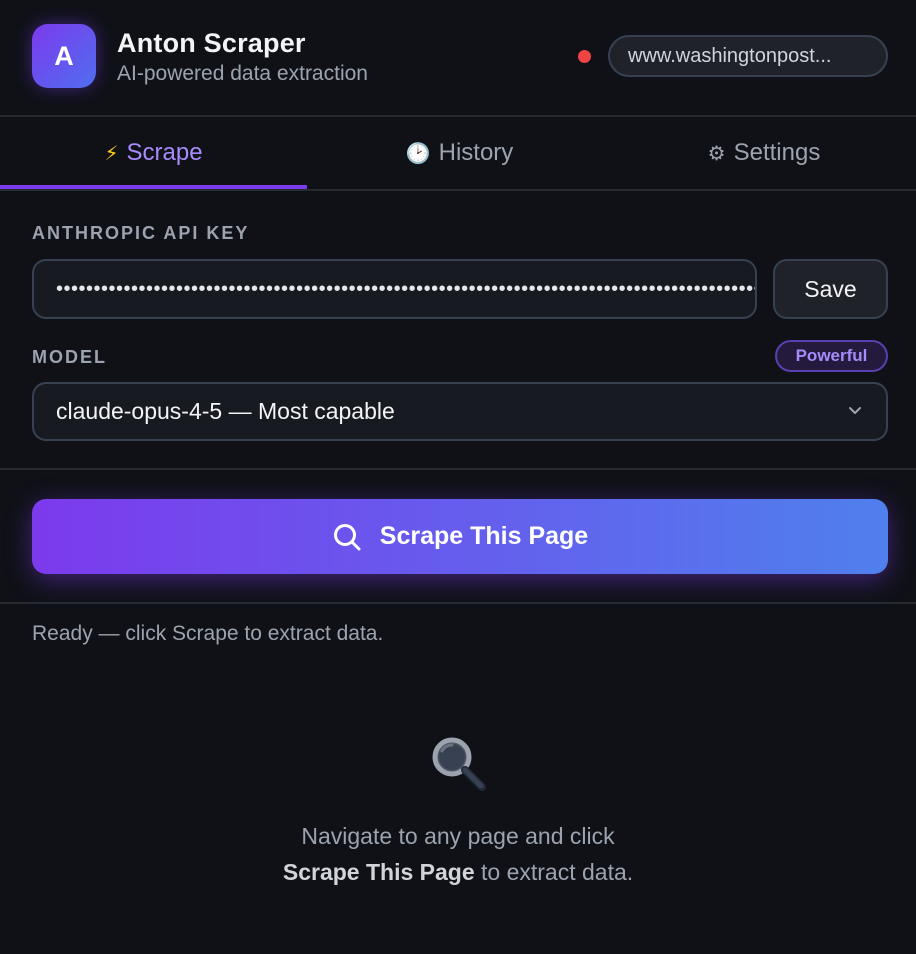 The height and width of the screenshot is (954, 916). I want to click on logo-letter: A, so click(64, 55).